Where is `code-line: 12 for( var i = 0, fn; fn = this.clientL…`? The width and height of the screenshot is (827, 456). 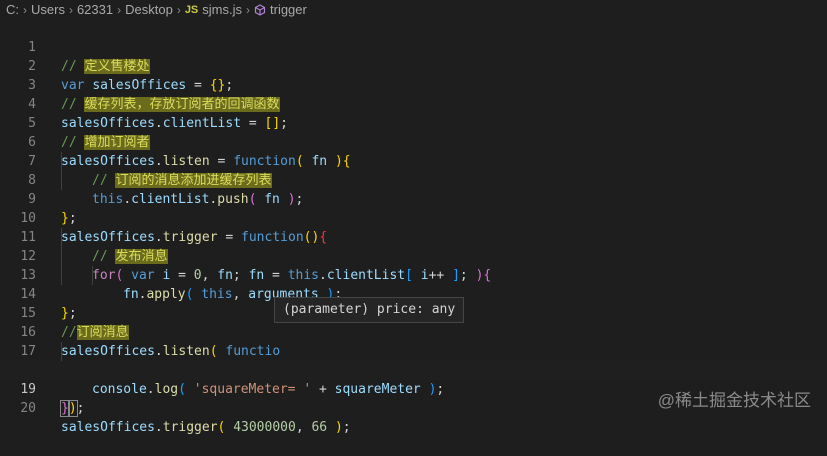
code-line: 12 for( var i = 0, fn; fn = this.clientL… is located at coordinates (413, 255).